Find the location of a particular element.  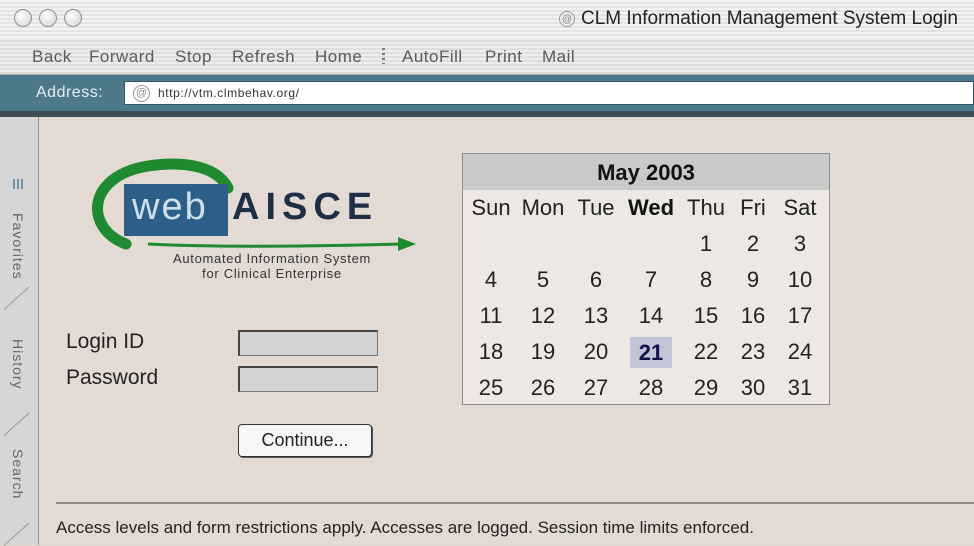

weekday-fri: Fri is located at coordinates (753, 207).